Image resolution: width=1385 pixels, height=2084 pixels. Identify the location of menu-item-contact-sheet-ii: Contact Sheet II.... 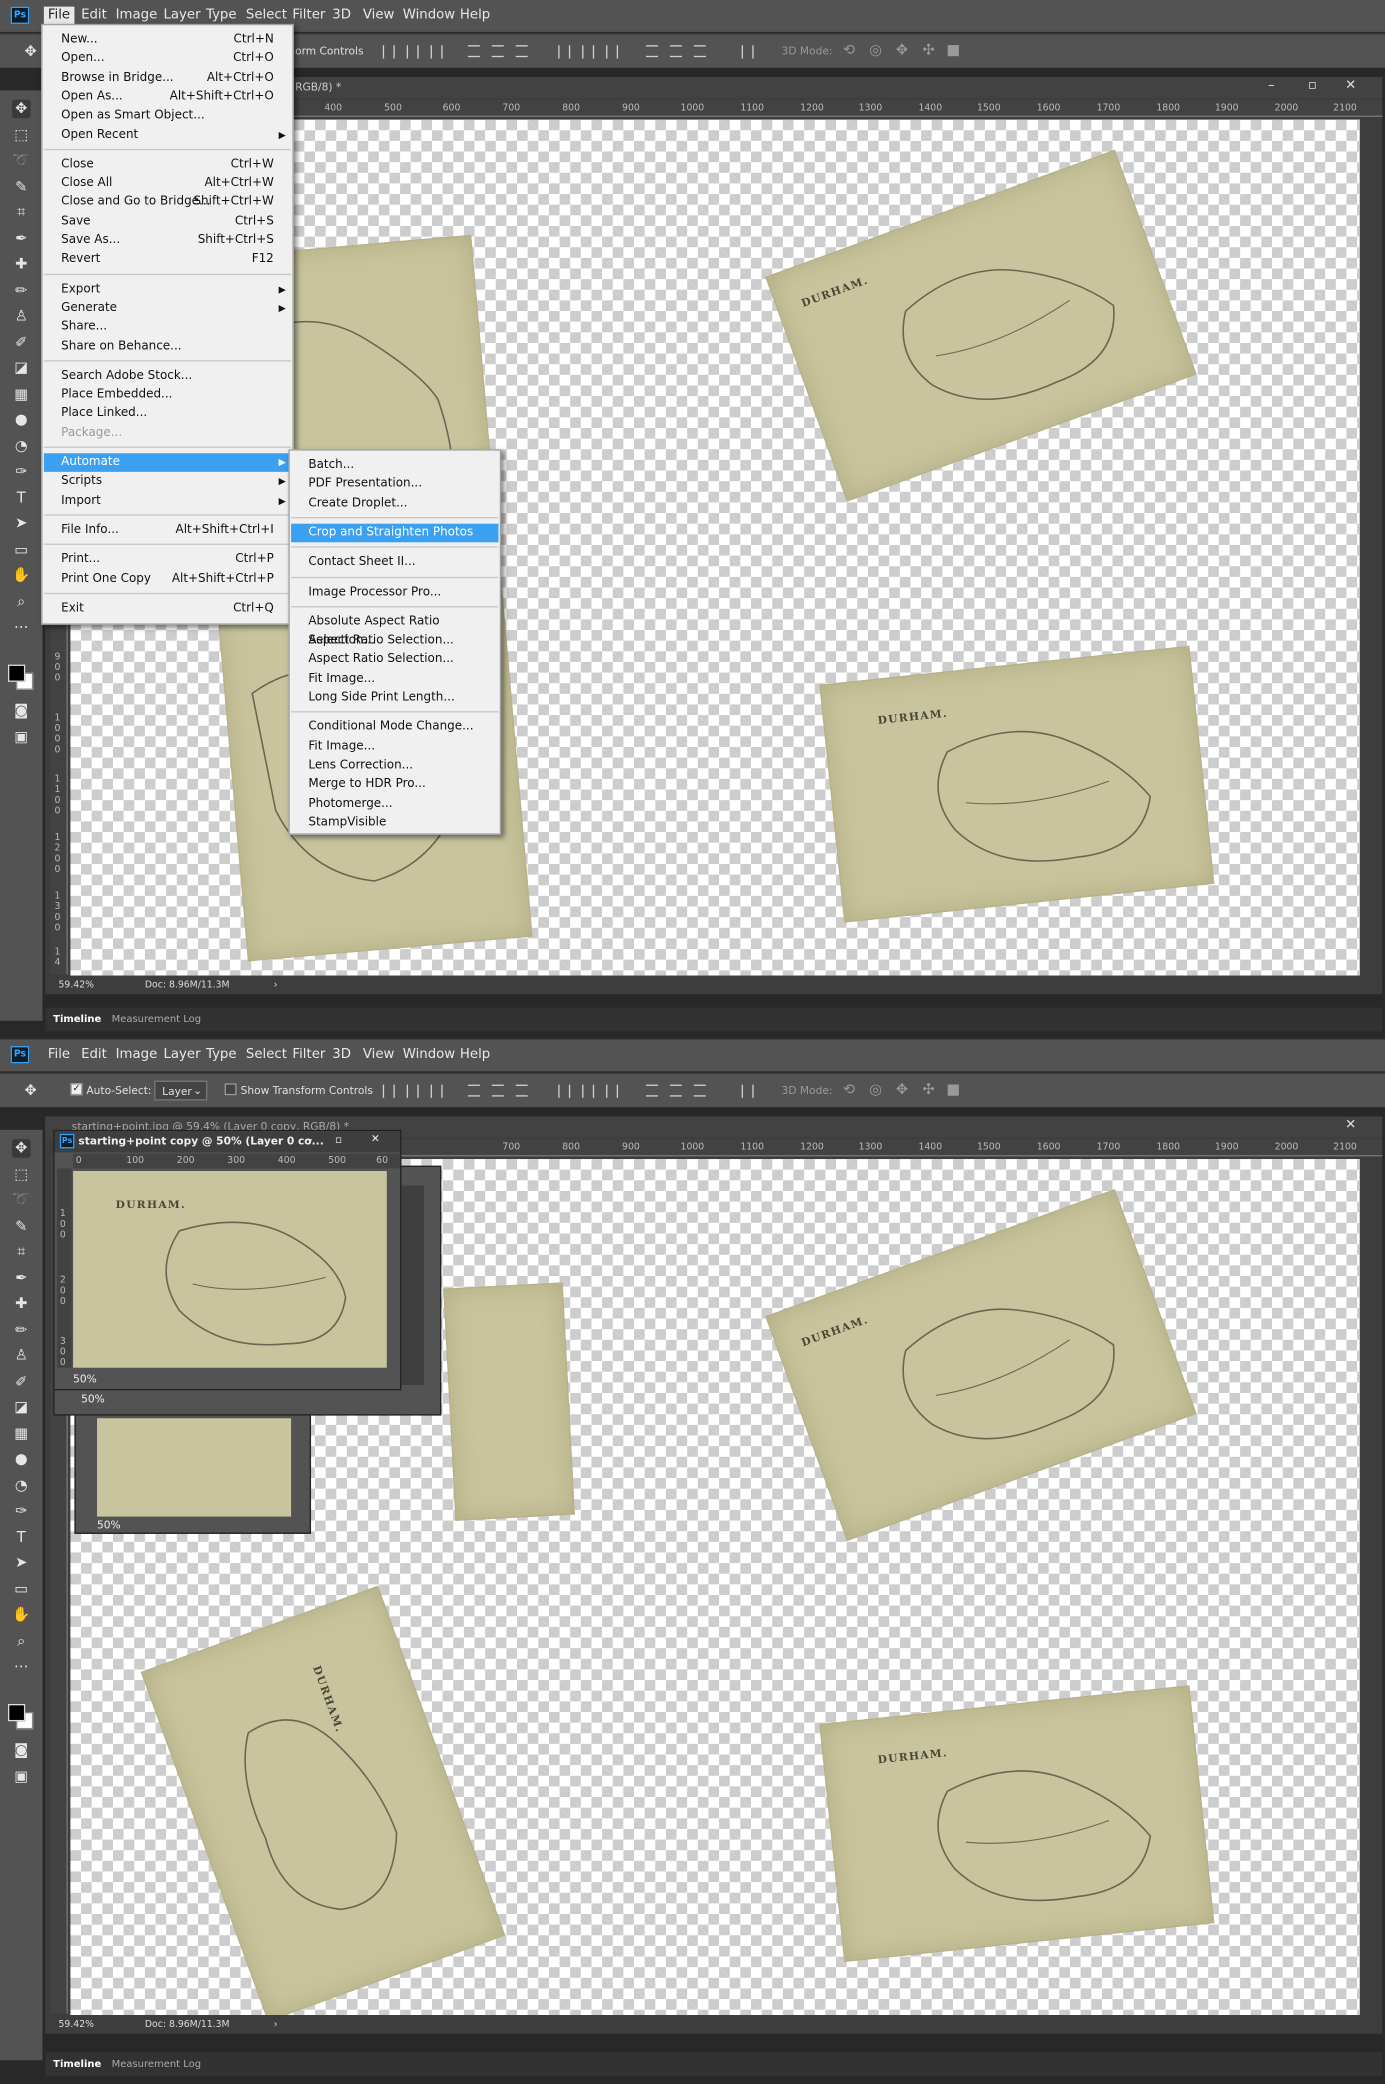
(394, 562).